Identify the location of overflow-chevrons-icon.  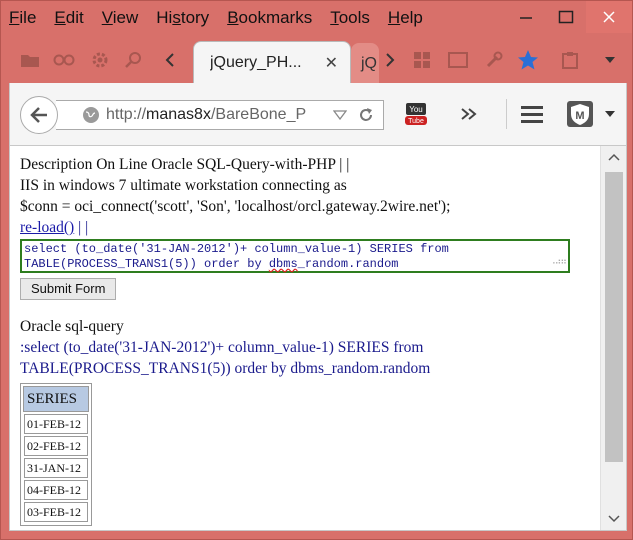
(469, 114).